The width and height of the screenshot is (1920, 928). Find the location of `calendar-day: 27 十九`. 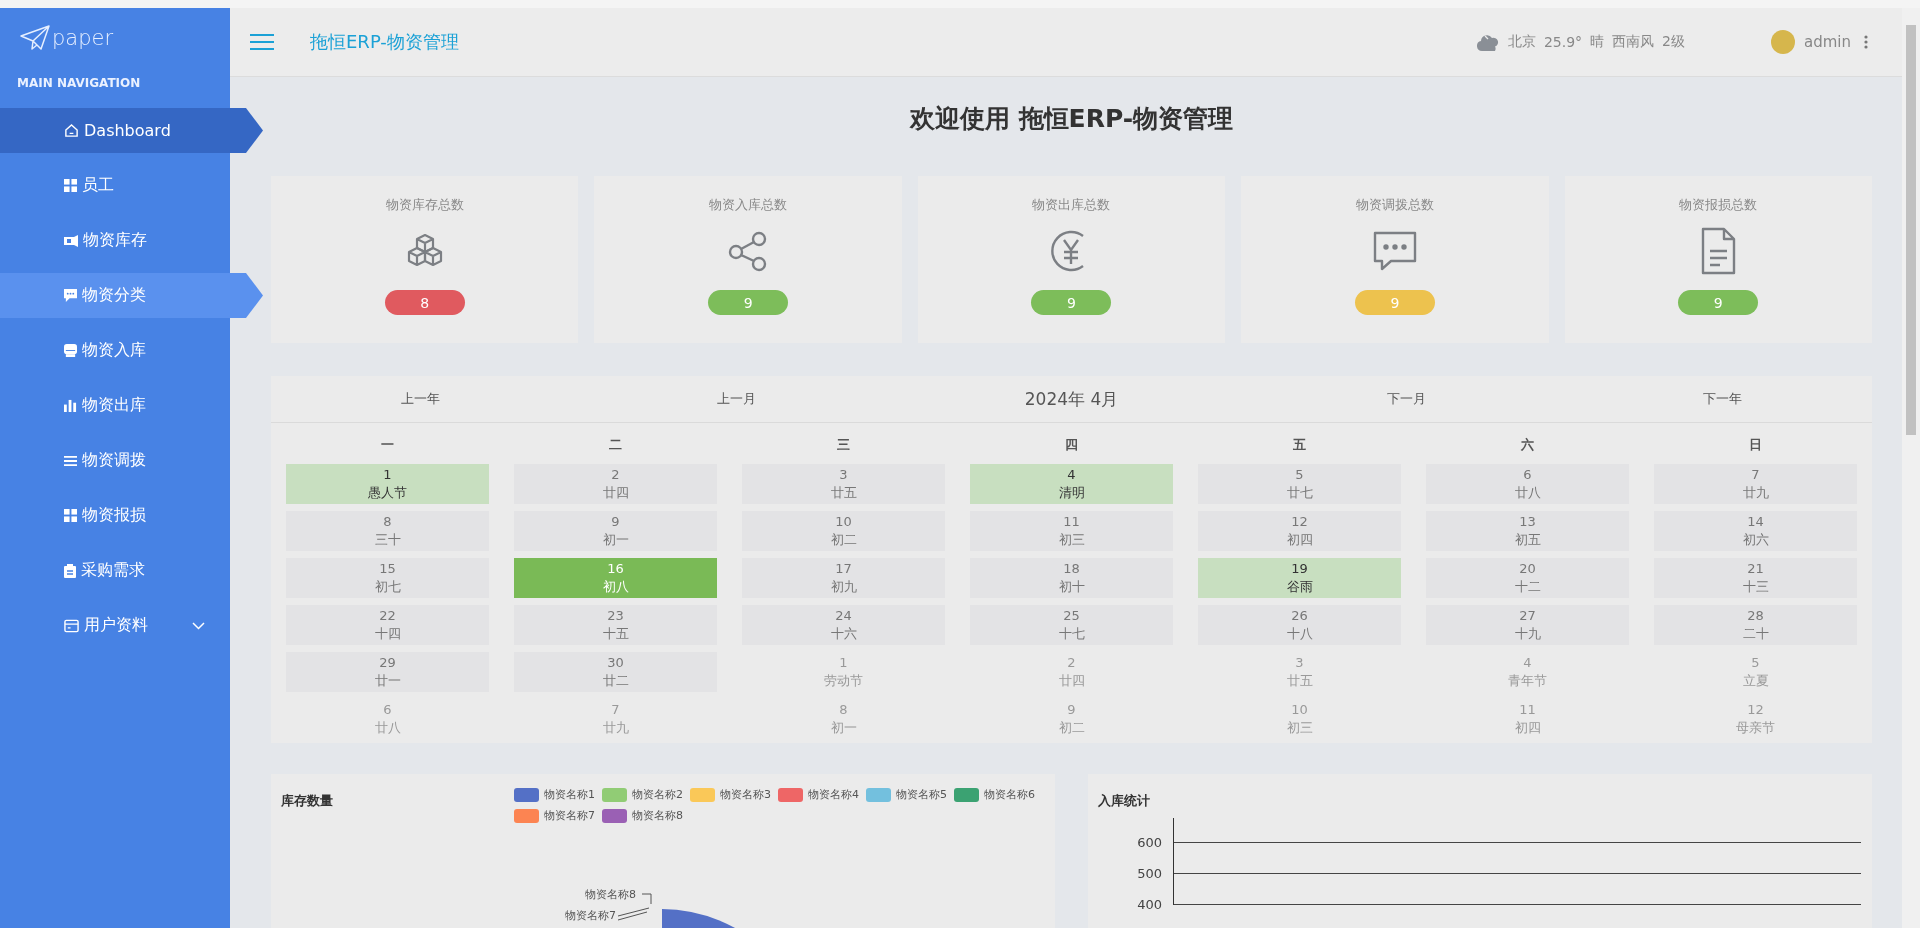

calendar-day: 27 十九 is located at coordinates (1527, 625).